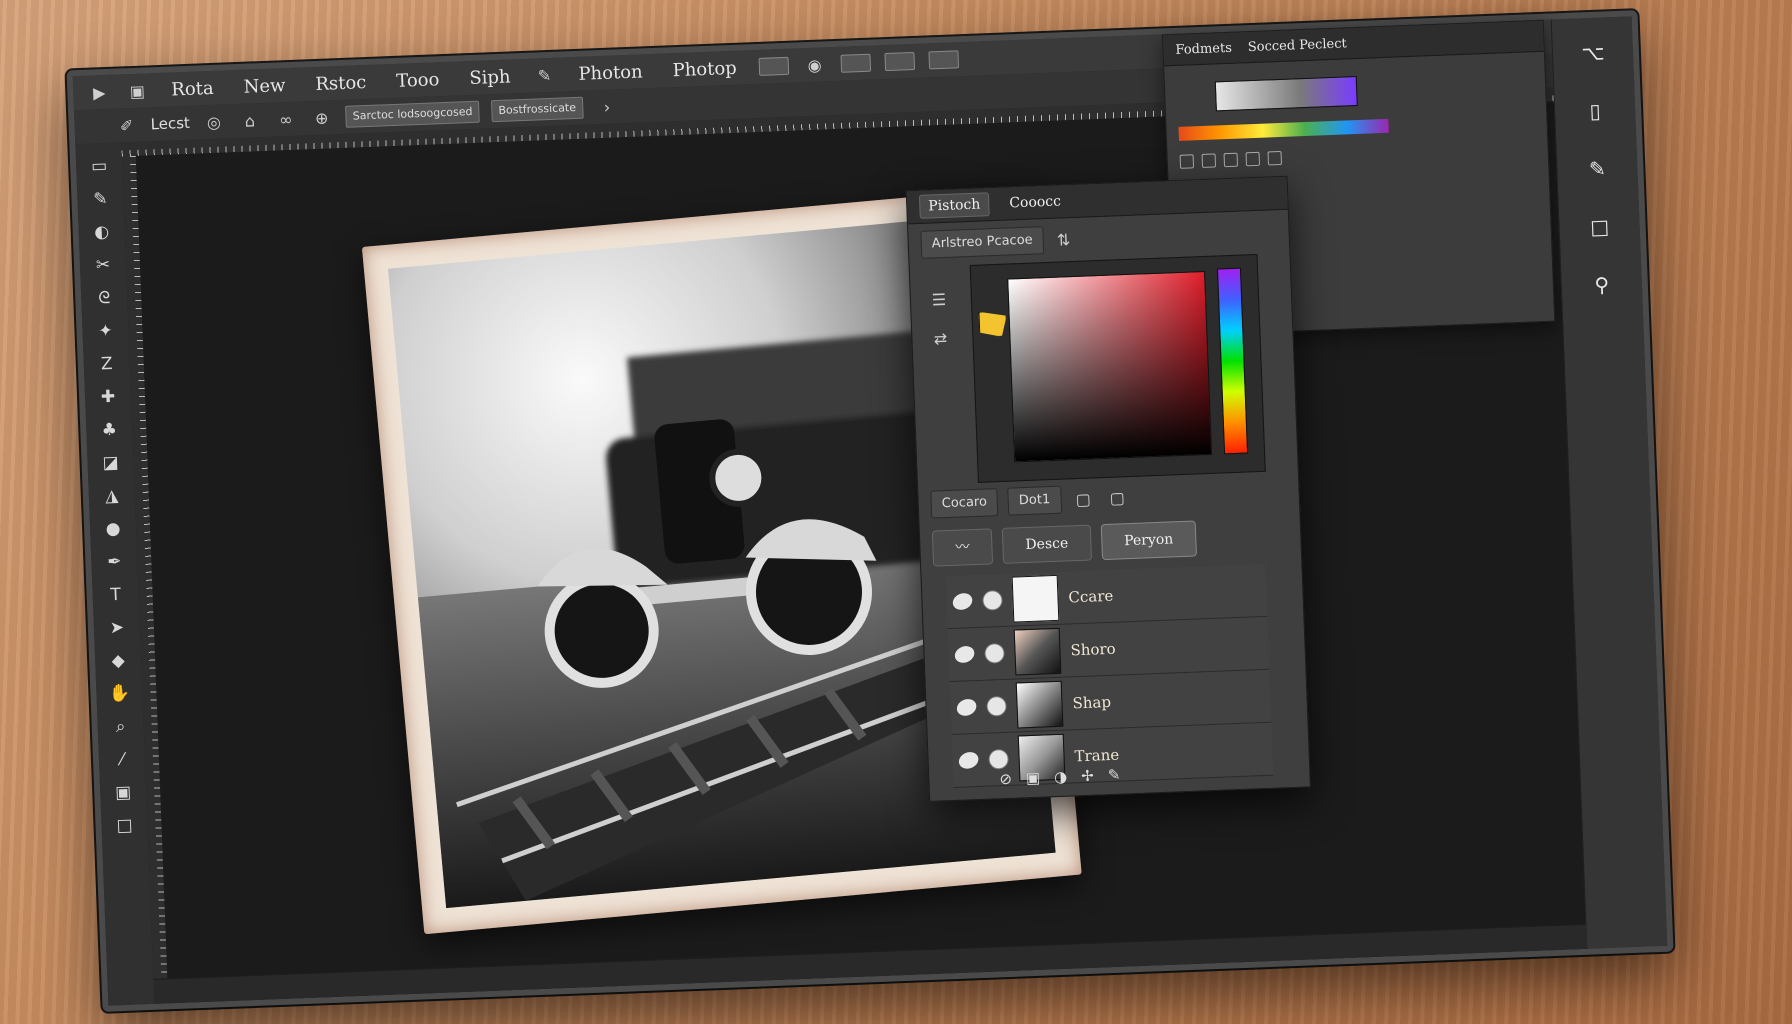 The height and width of the screenshot is (1024, 1792). I want to click on menu-photon: Photon, so click(610, 73).